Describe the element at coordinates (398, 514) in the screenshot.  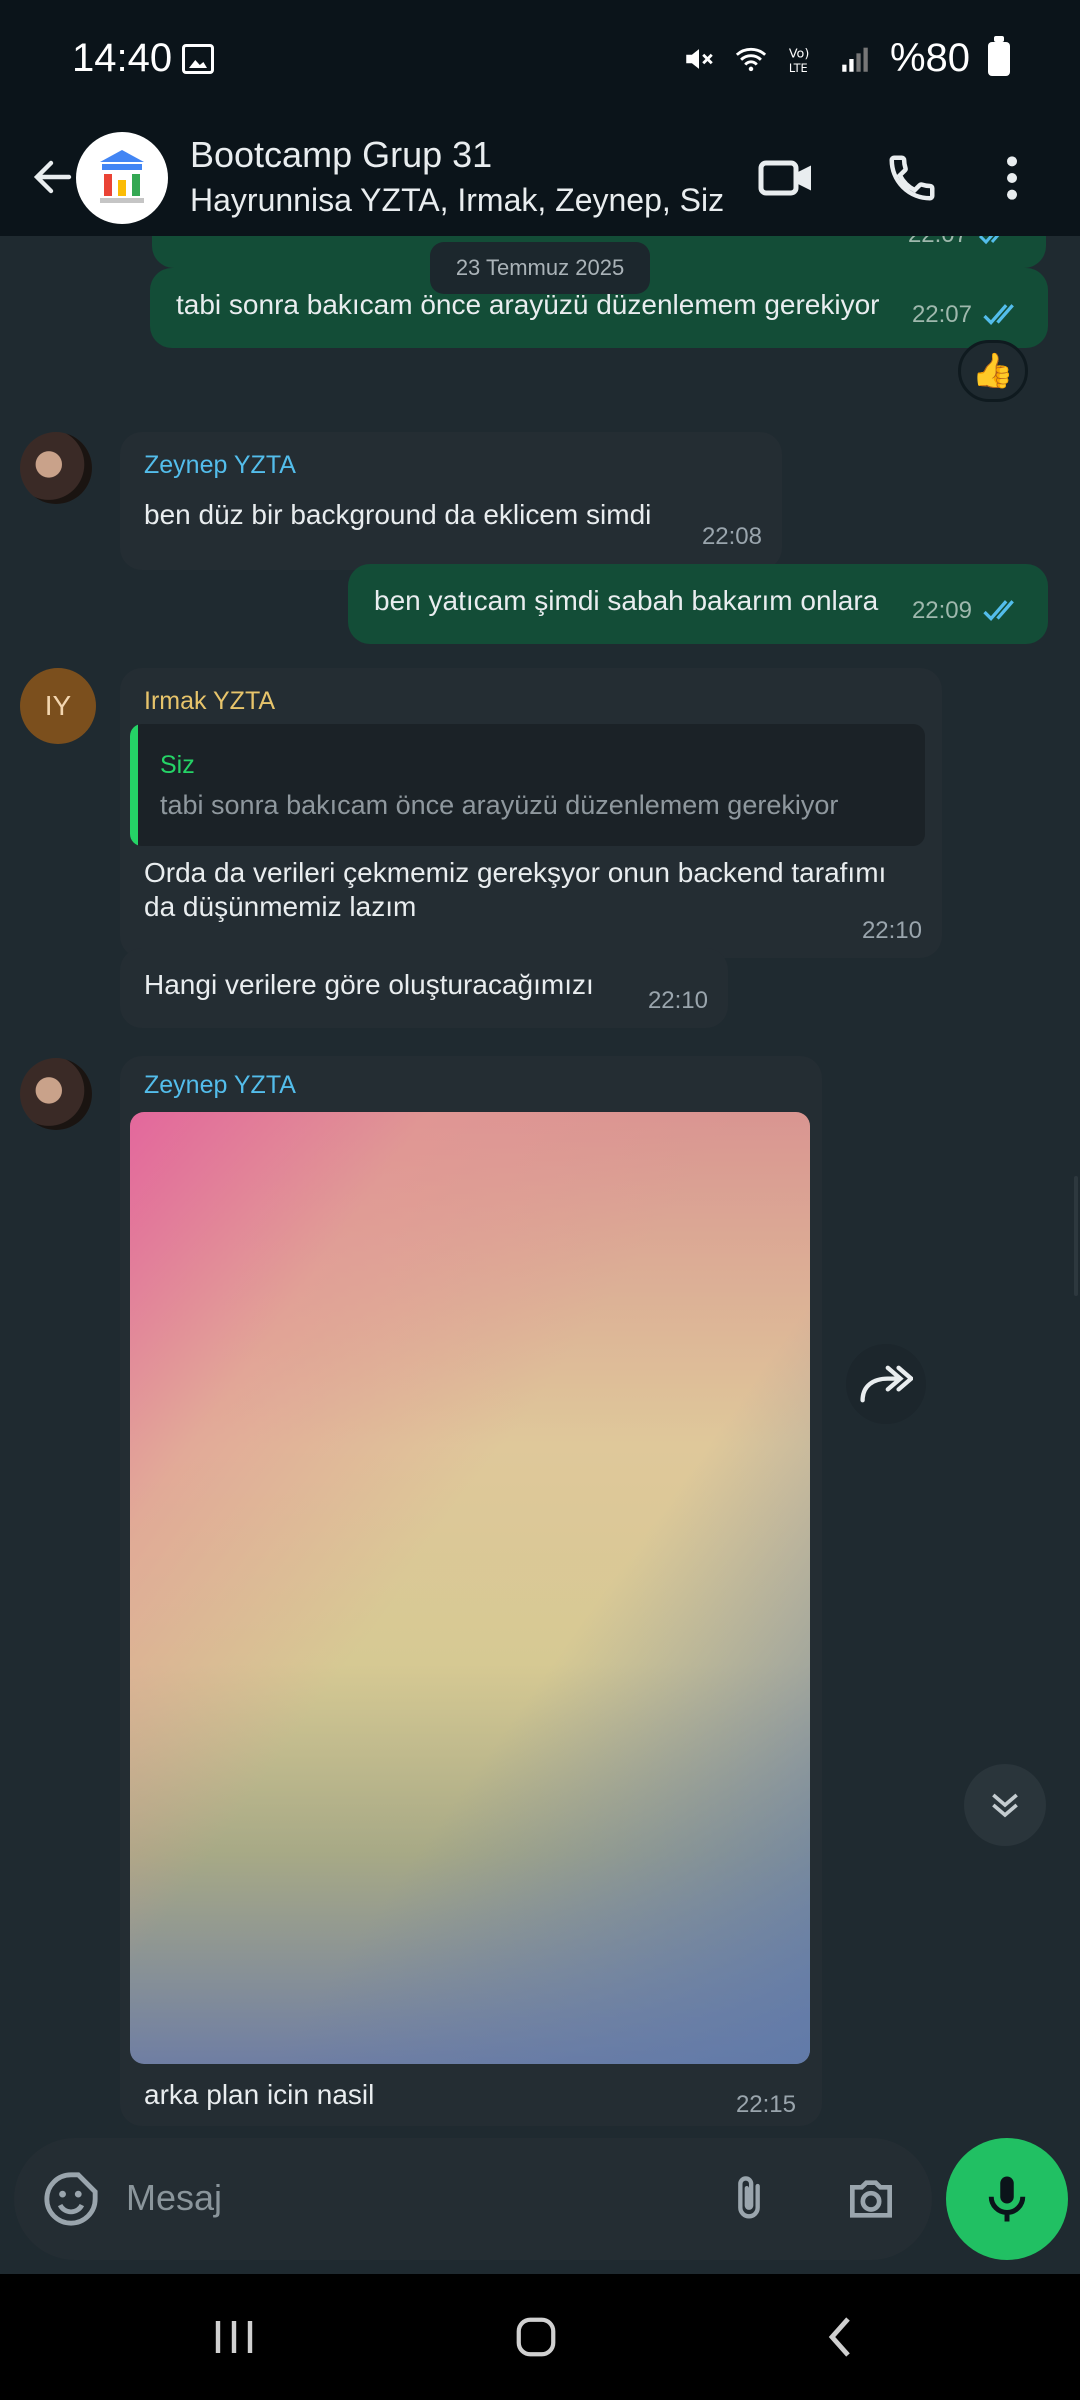
I see `message-text: ben düz bir background da eklicem simdi` at that location.